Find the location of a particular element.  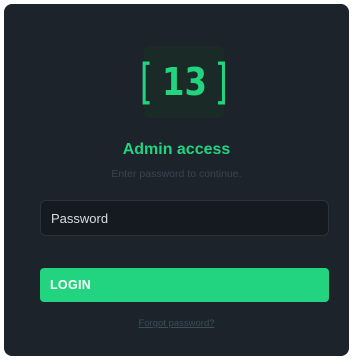

logo-left-bracket: [ is located at coordinates (146, 82).